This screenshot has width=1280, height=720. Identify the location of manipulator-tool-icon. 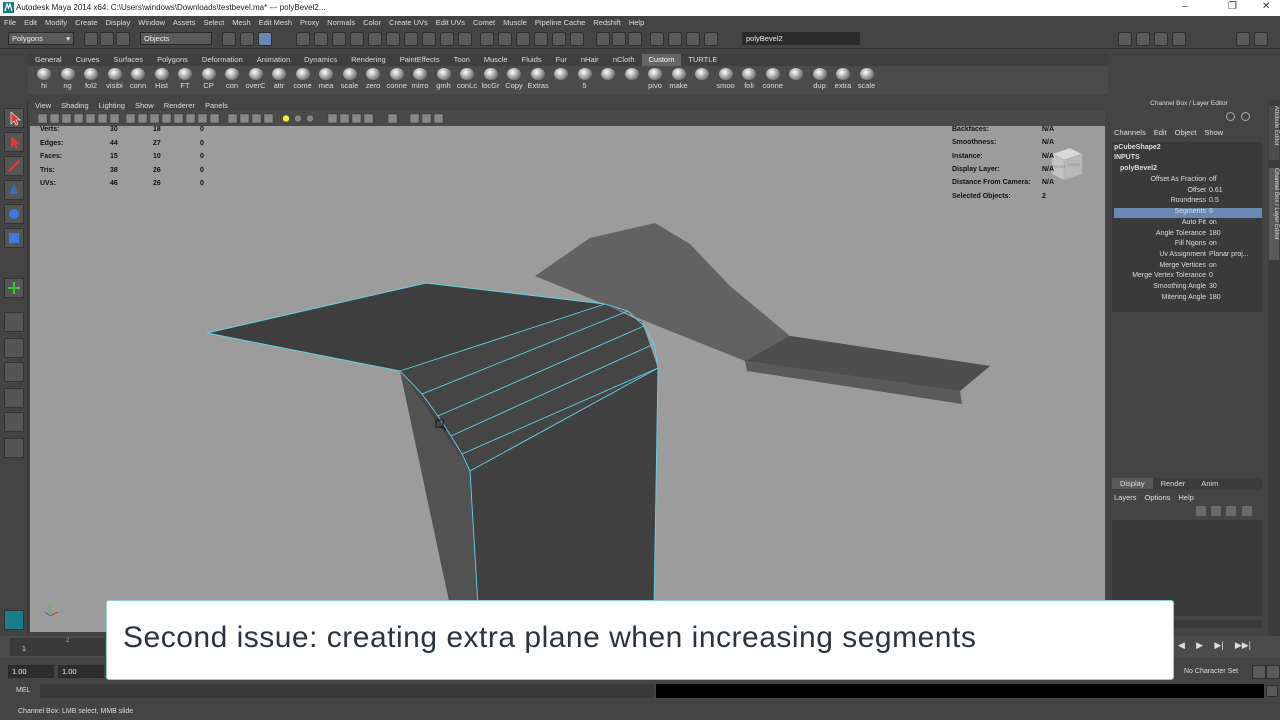
(14, 288).